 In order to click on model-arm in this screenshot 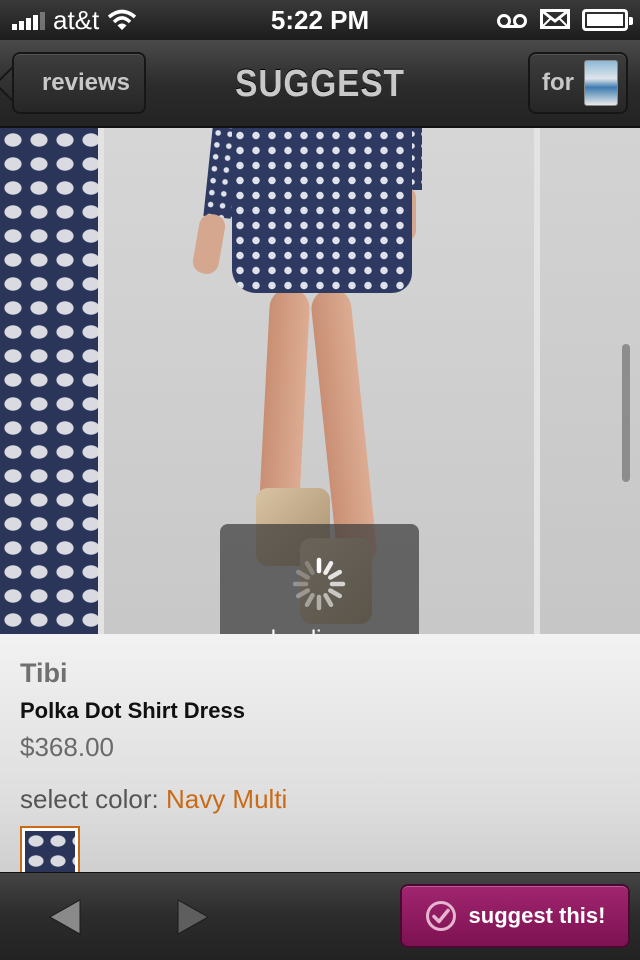, I will do `click(209, 244)`.